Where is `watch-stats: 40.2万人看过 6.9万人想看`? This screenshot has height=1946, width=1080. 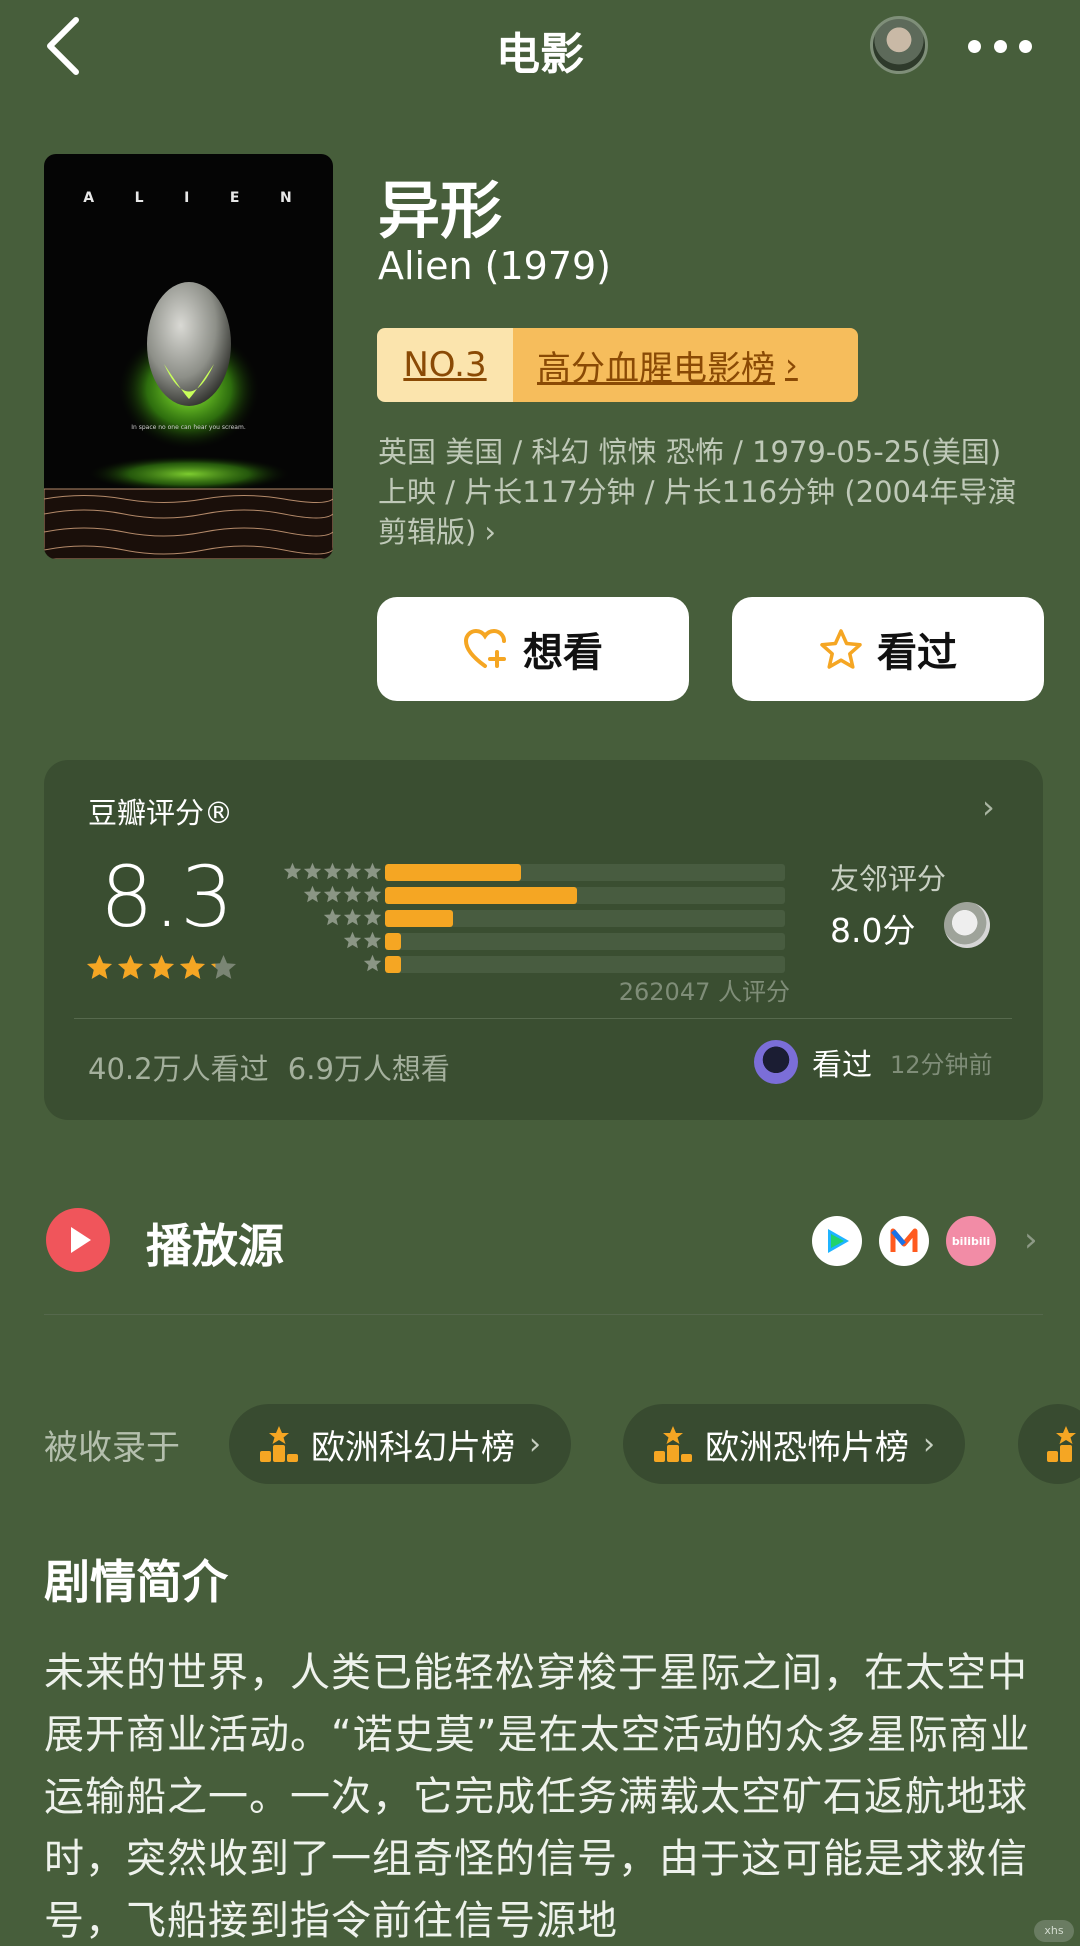
watch-stats: 40.2万人看过 6.9万人想看 is located at coordinates (269, 1069).